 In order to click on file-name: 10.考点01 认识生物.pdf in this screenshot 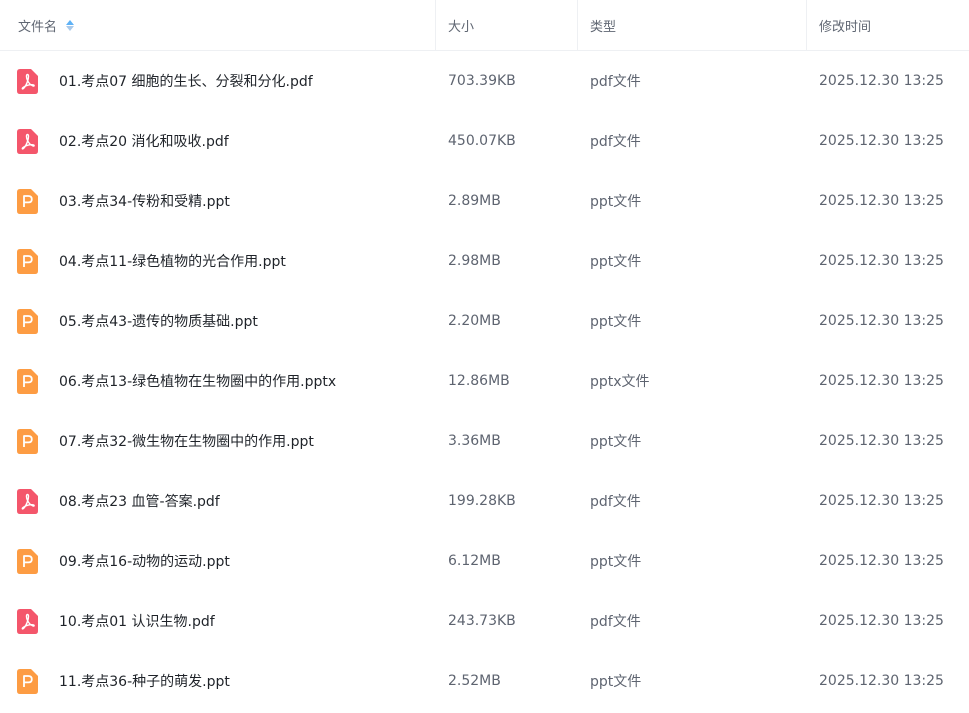, I will do `click(137, 621)`.